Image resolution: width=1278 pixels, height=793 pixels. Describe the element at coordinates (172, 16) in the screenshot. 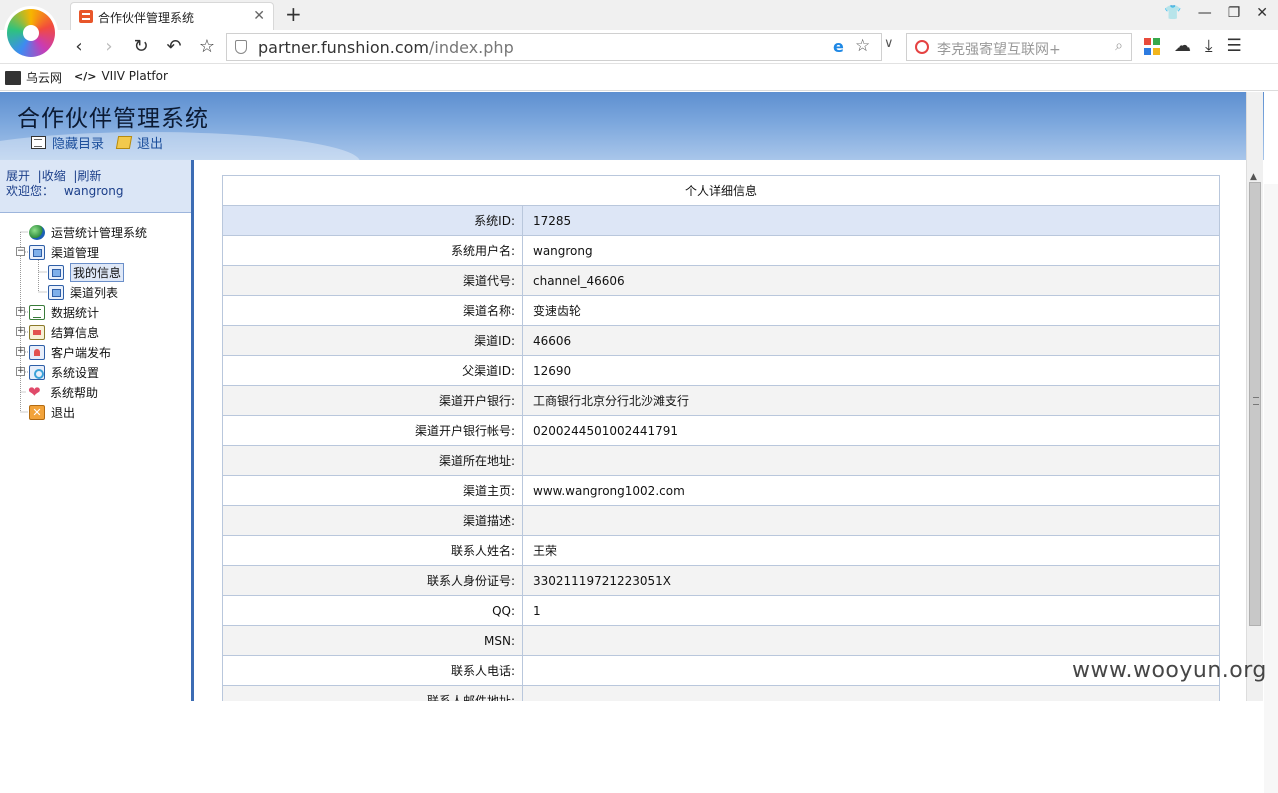

I see `browser-tab: 合作伙伴管理系统 ✕` at that location.